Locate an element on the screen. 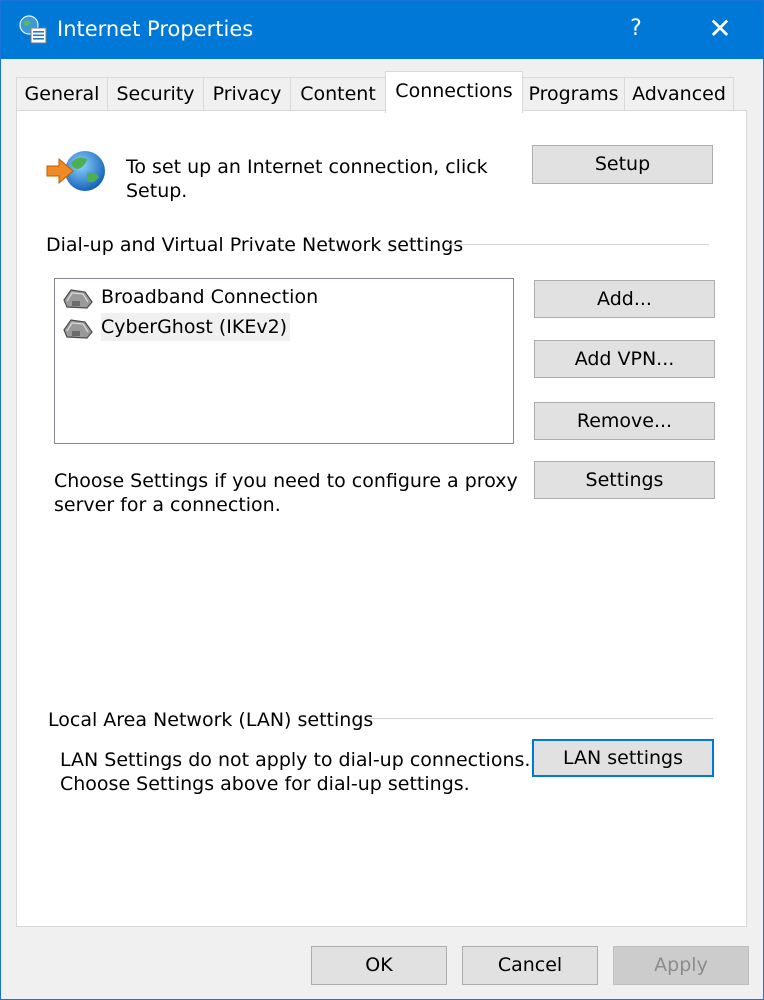  internet-options-icon is located at coordinates (33, 29).